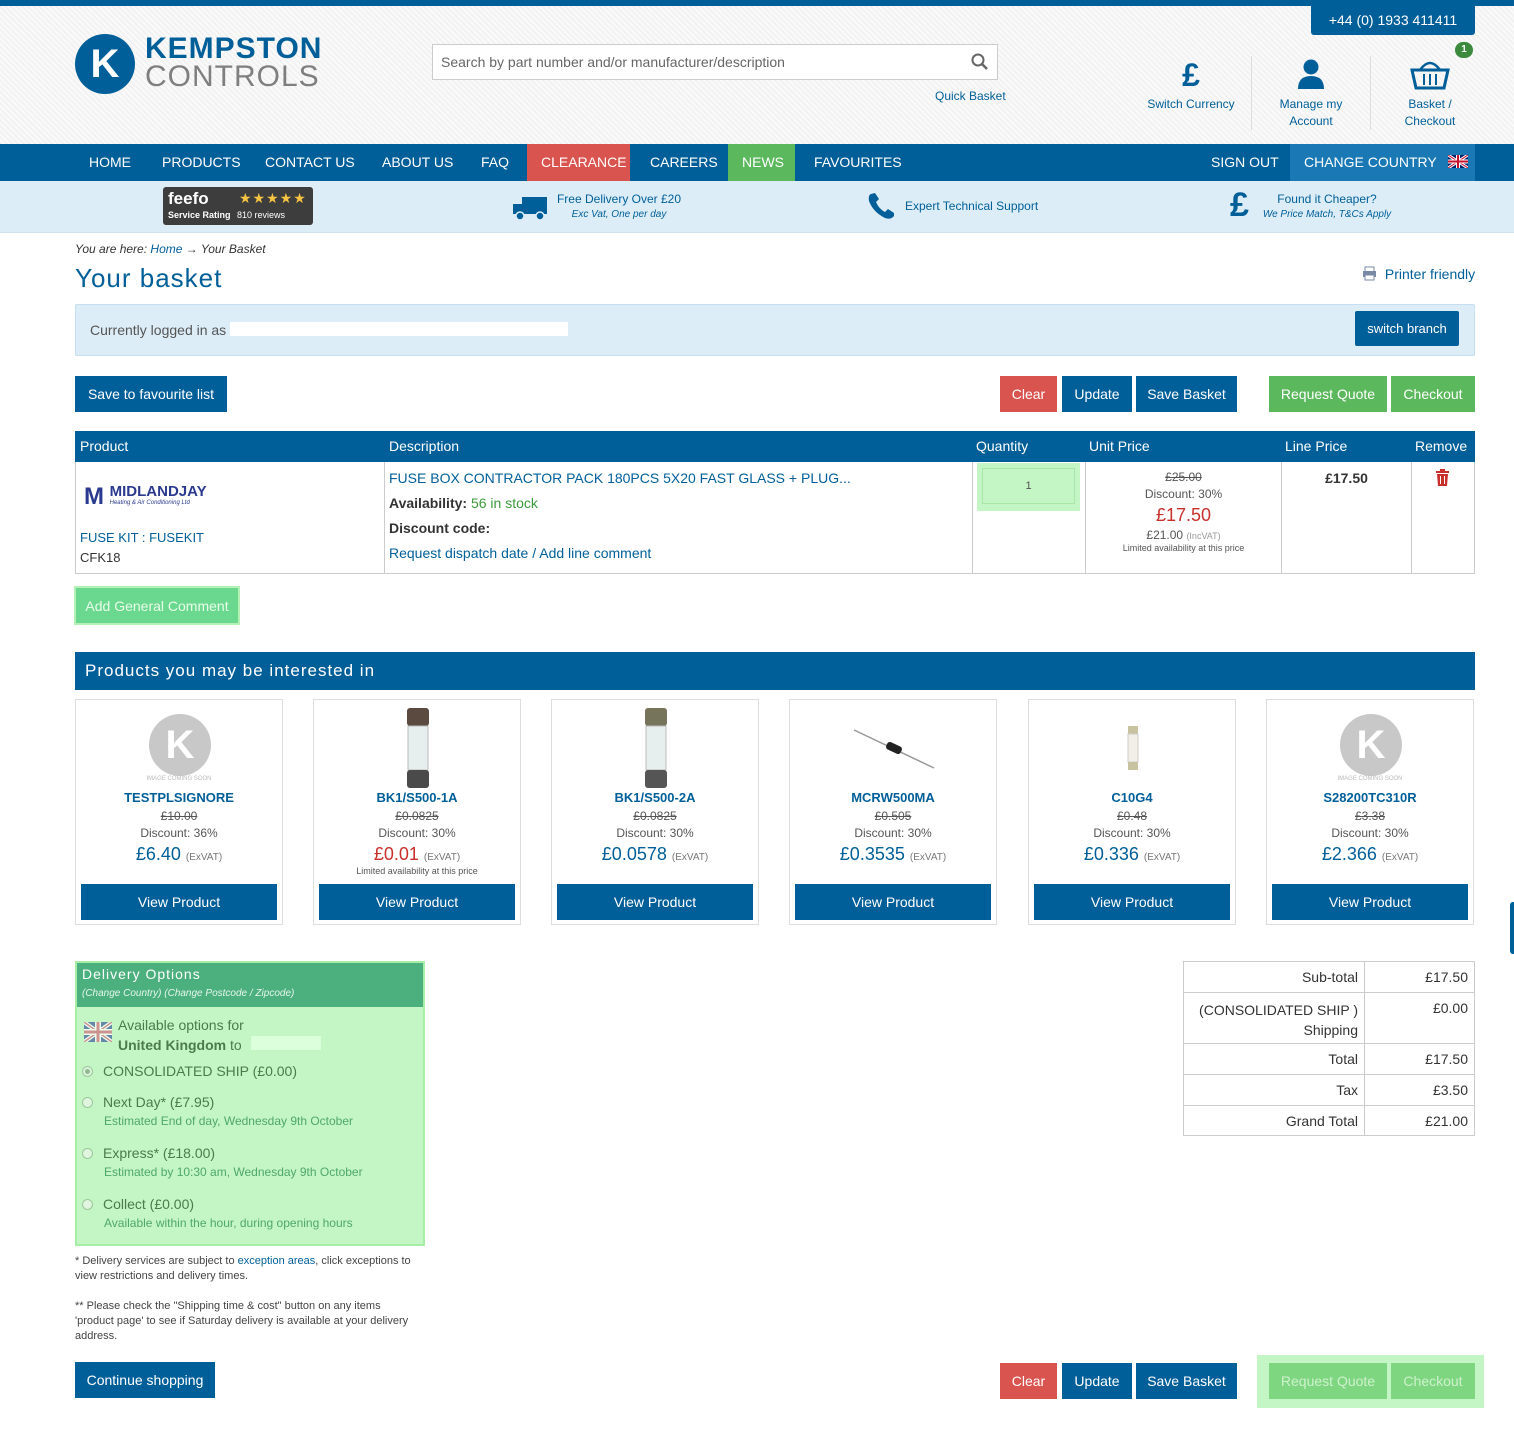 The width and height of the screenshot is (1514, 1429). What do you see at coordinates (181, 1035) in the screenshot?
I see `available-options-text: Available options for United Kingdom to` at bounding box center [181, 1035].